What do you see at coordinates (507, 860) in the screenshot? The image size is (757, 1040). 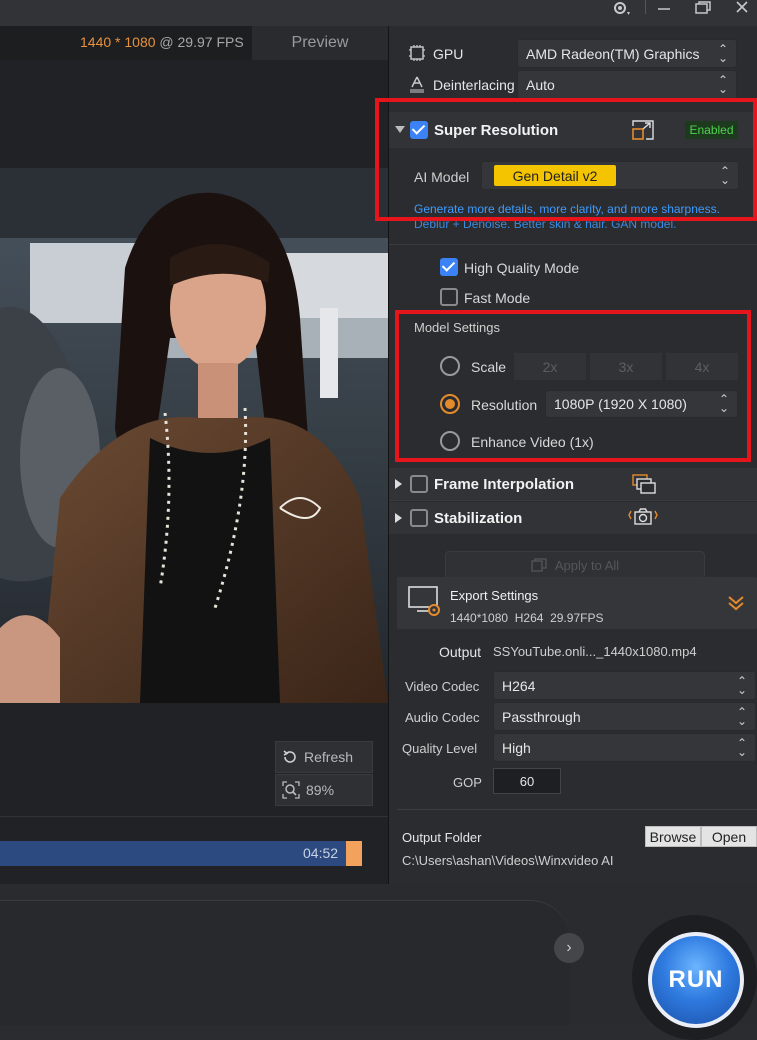 I see `output-folder-path: C:\Users\ashan\Videos\Winxvideo AI` at bounding box center [507, 860].